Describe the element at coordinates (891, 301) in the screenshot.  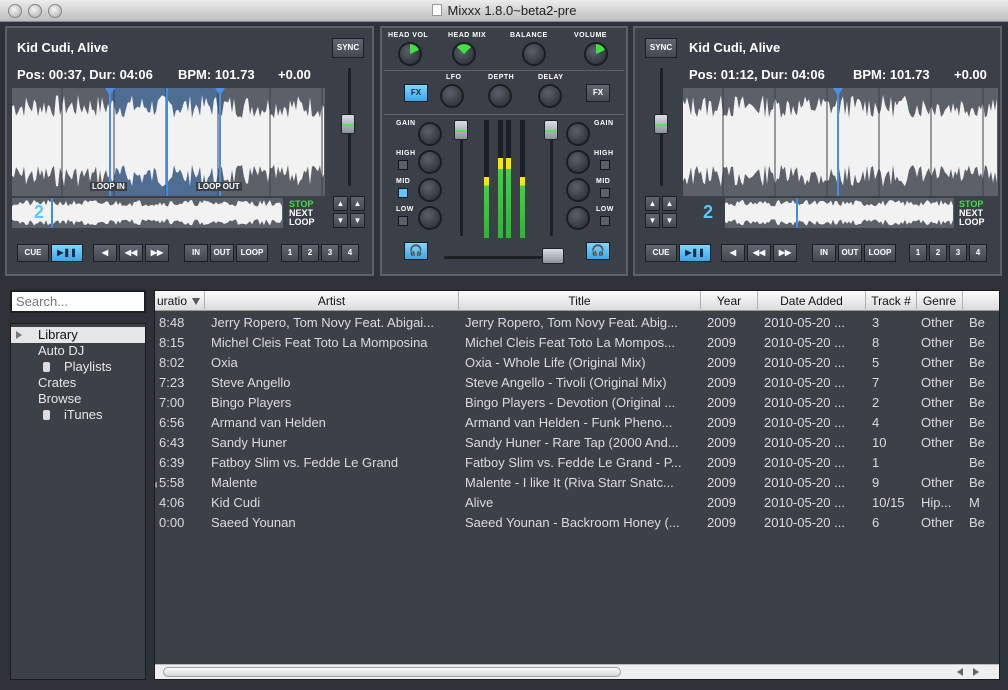
I see `column-header-track-number: Track #` at that location.